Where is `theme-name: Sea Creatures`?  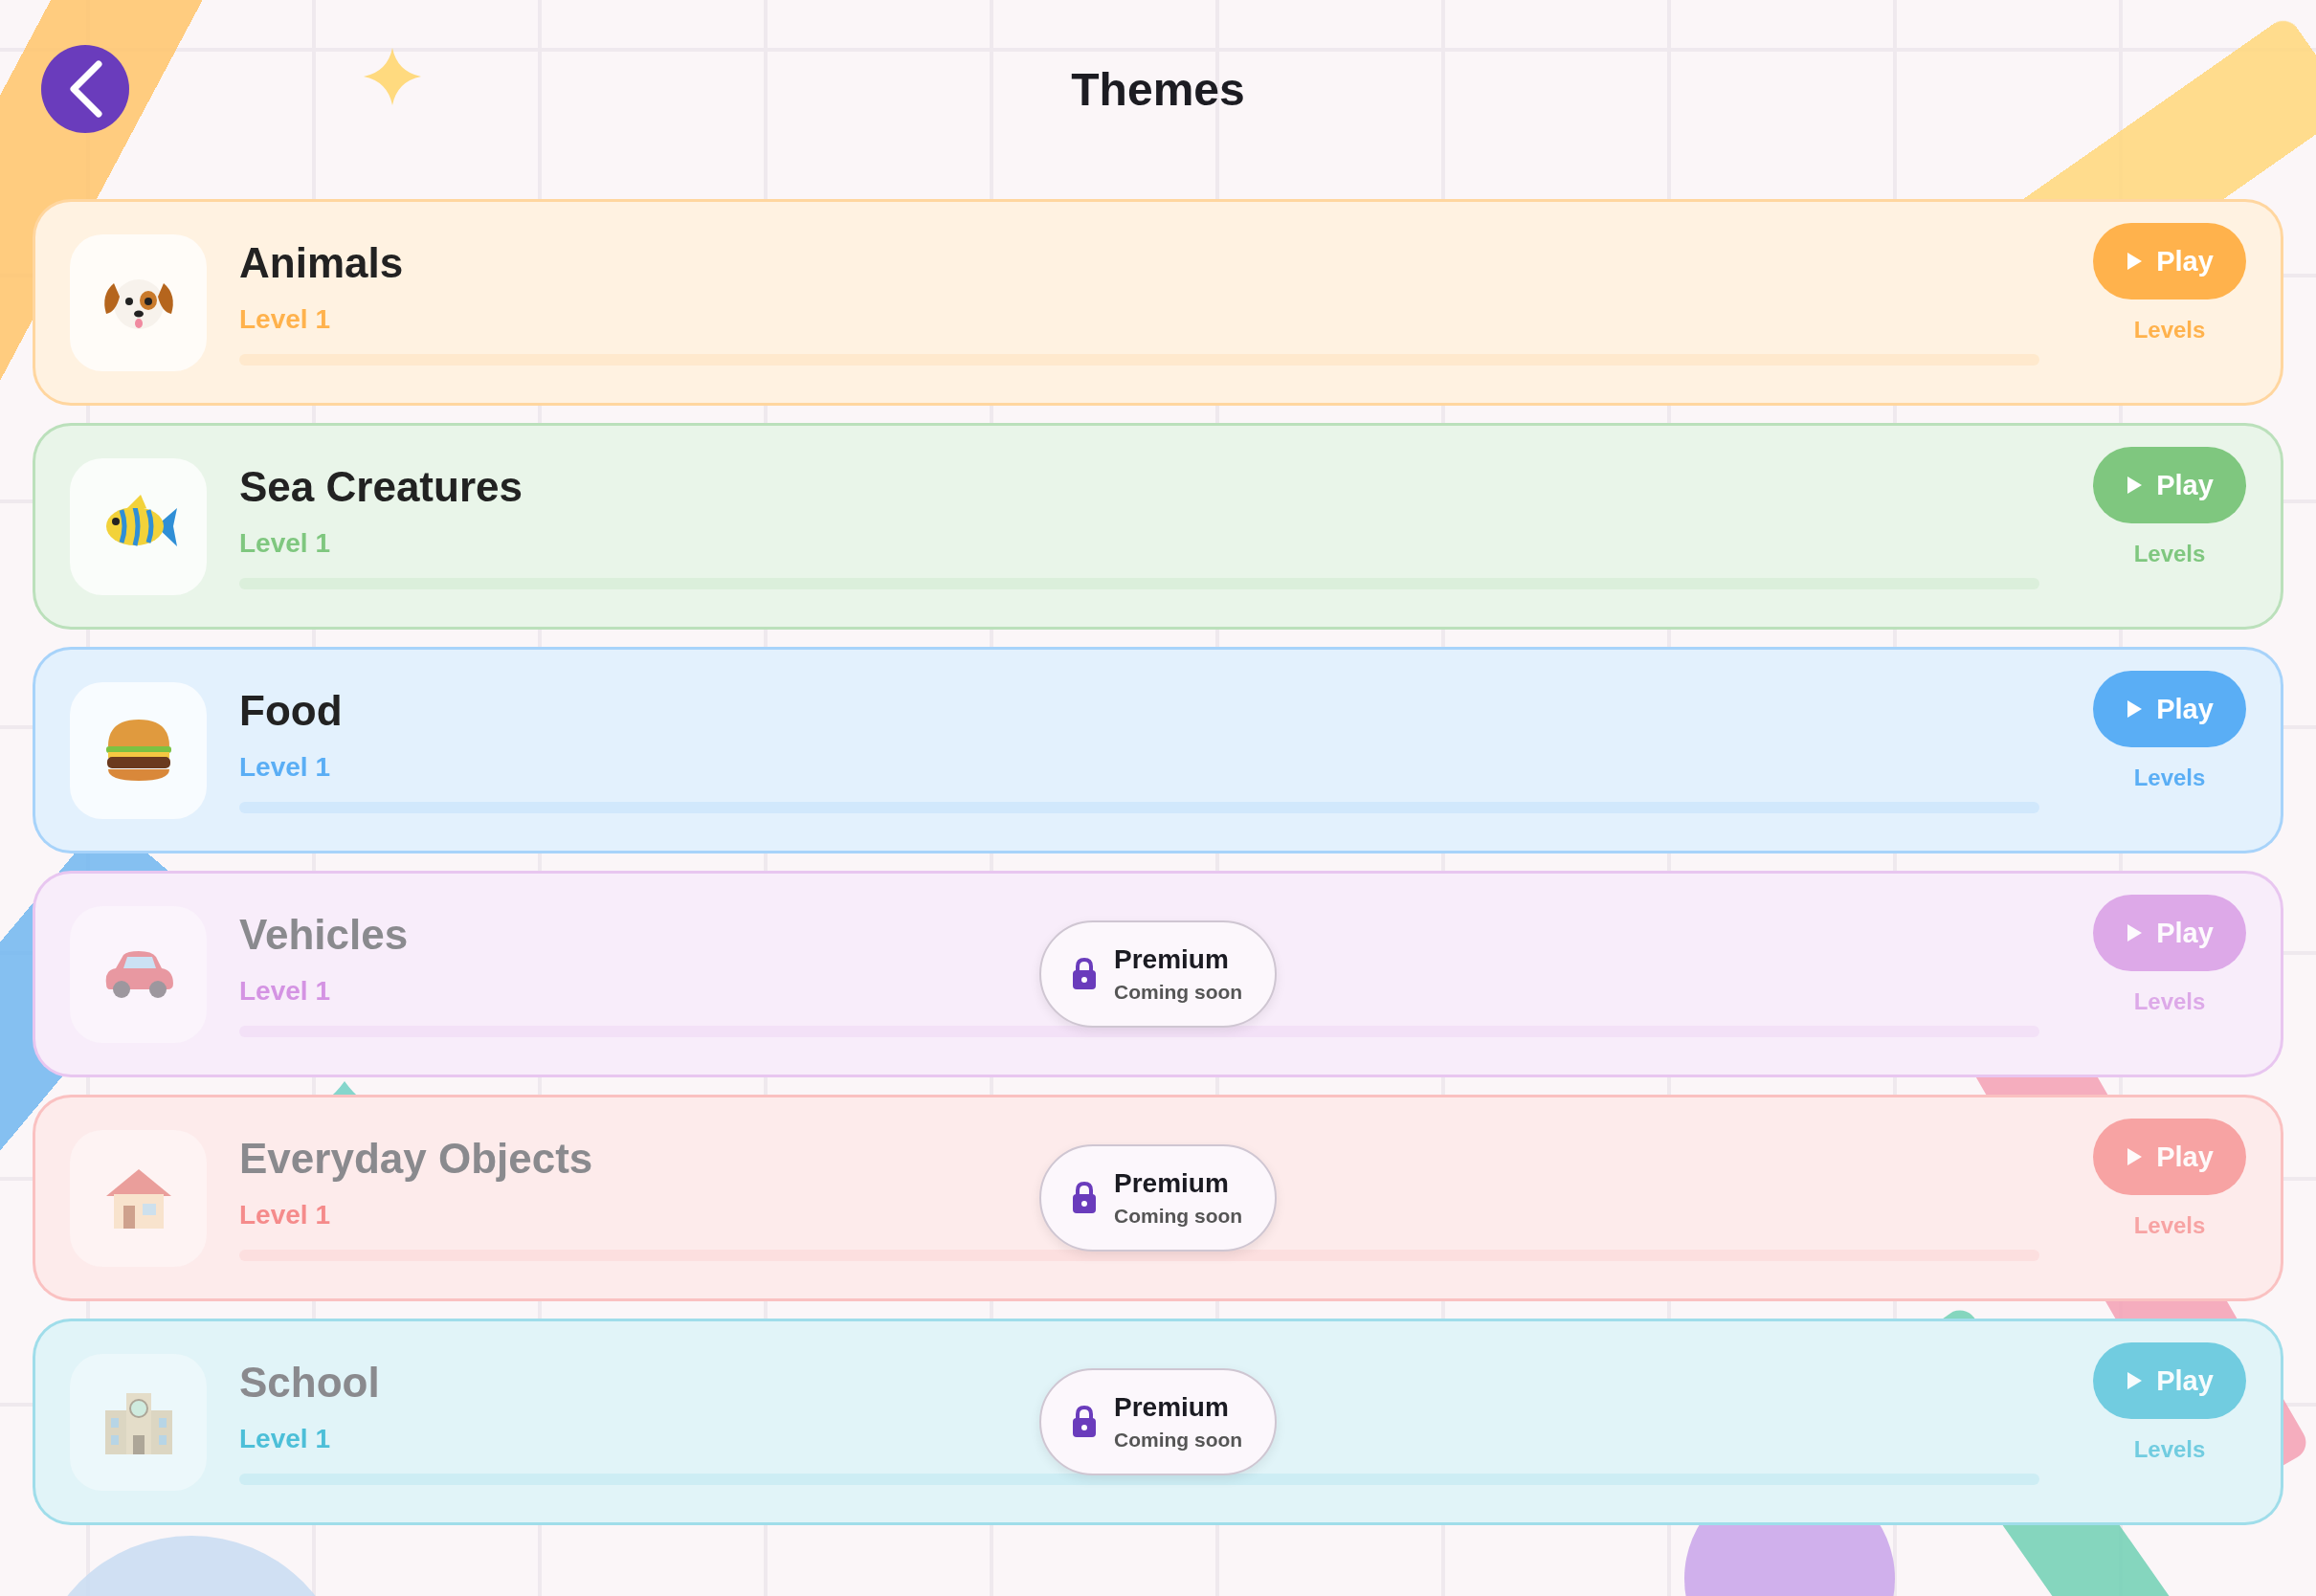 theme-name: Sea Creatures is located at coordinates (381, 487).